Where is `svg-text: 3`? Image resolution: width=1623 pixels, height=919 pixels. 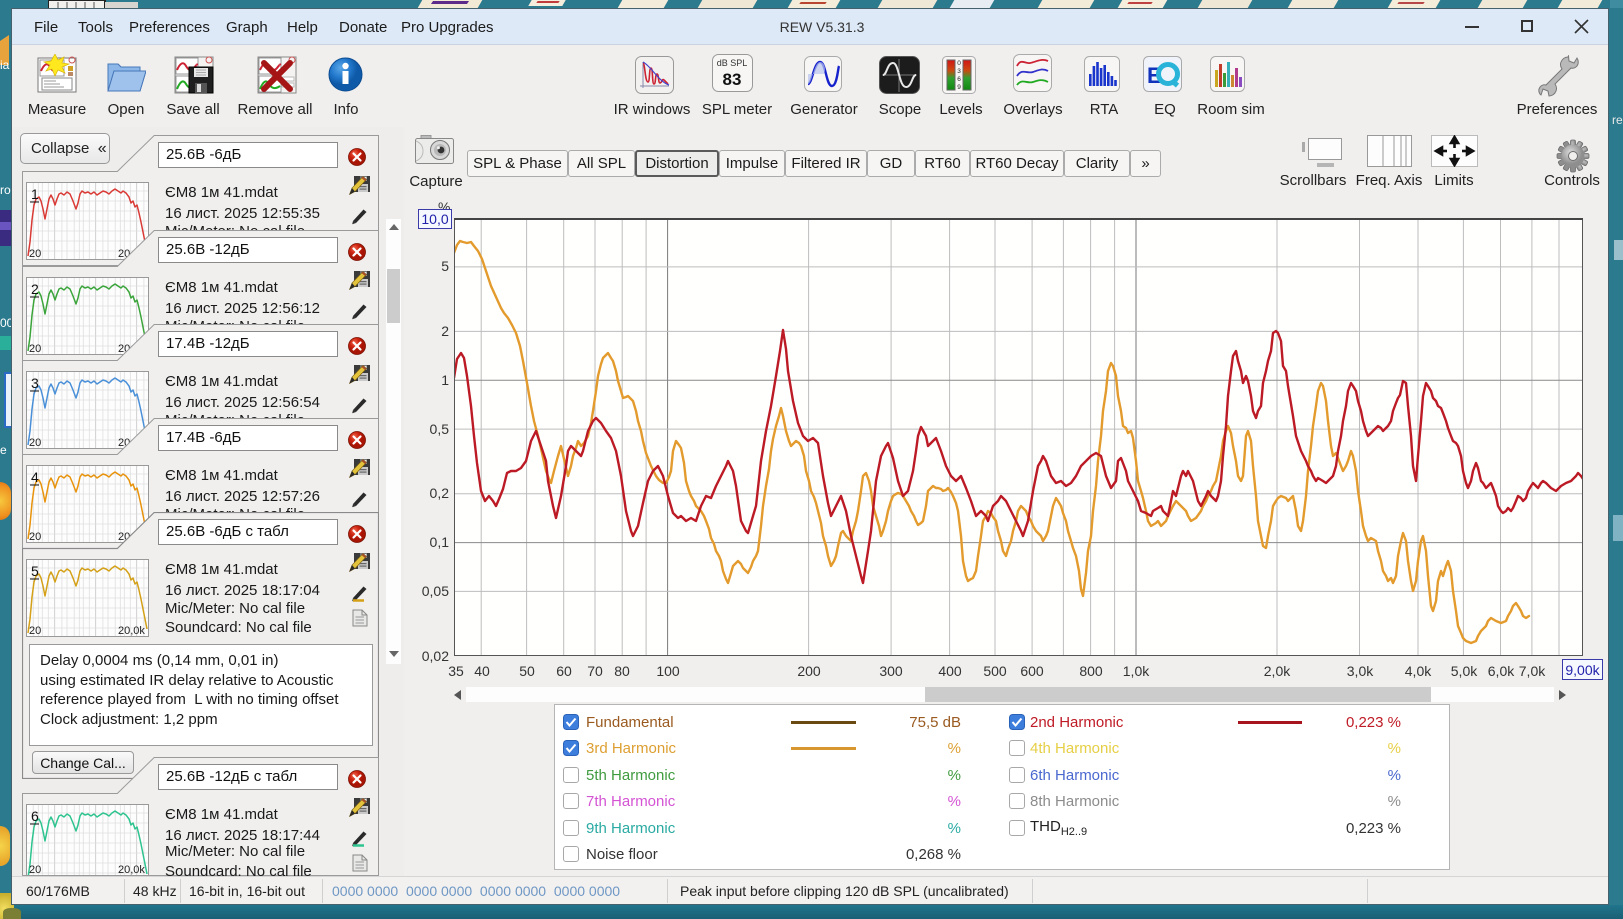
svg-text: 3 is located at coordinates (35, 383).